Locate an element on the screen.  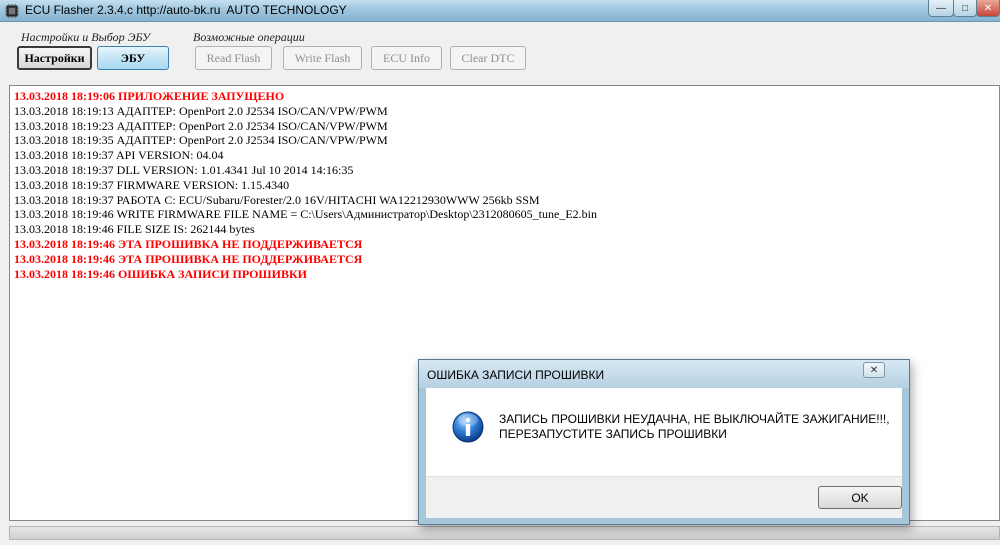
app-chip-icon is located at coordinates (12, 11).